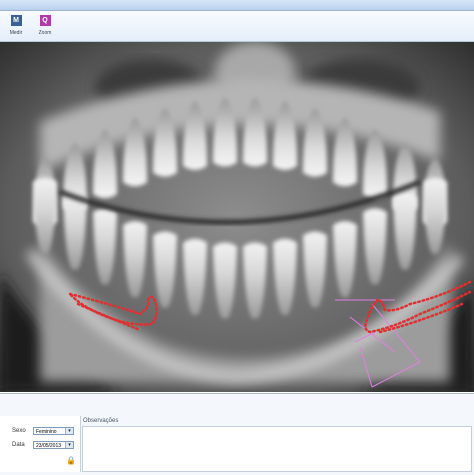 This screenshot has width=474, height=475. What do you see at coordinates (45, 33) in the screenshot?
I see `zoom-tool-label: Zoom` at bounding box center [45, 33].